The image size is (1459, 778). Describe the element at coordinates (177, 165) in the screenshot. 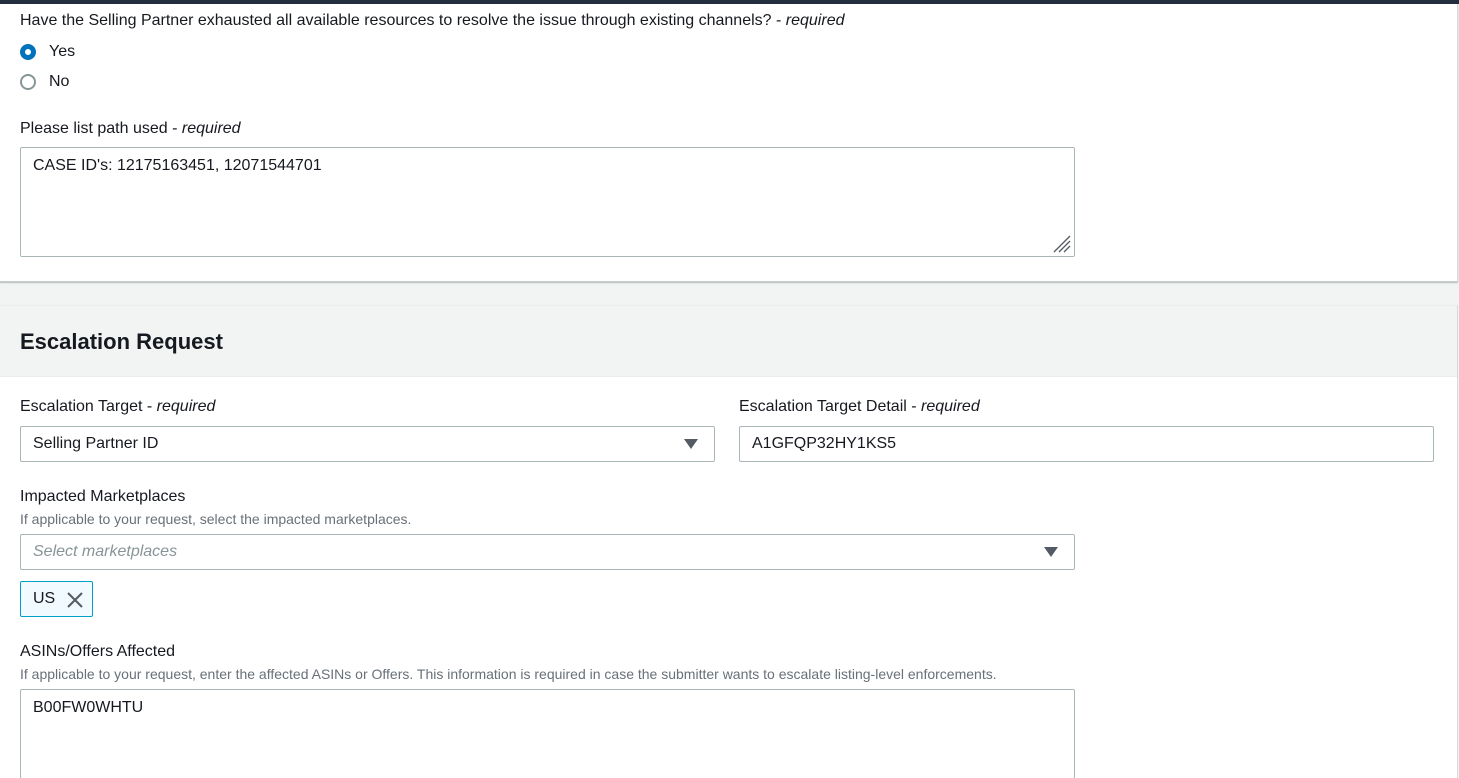

I see `path-used-value: CASE ID's: 12175163451, 12071544701` at that location.